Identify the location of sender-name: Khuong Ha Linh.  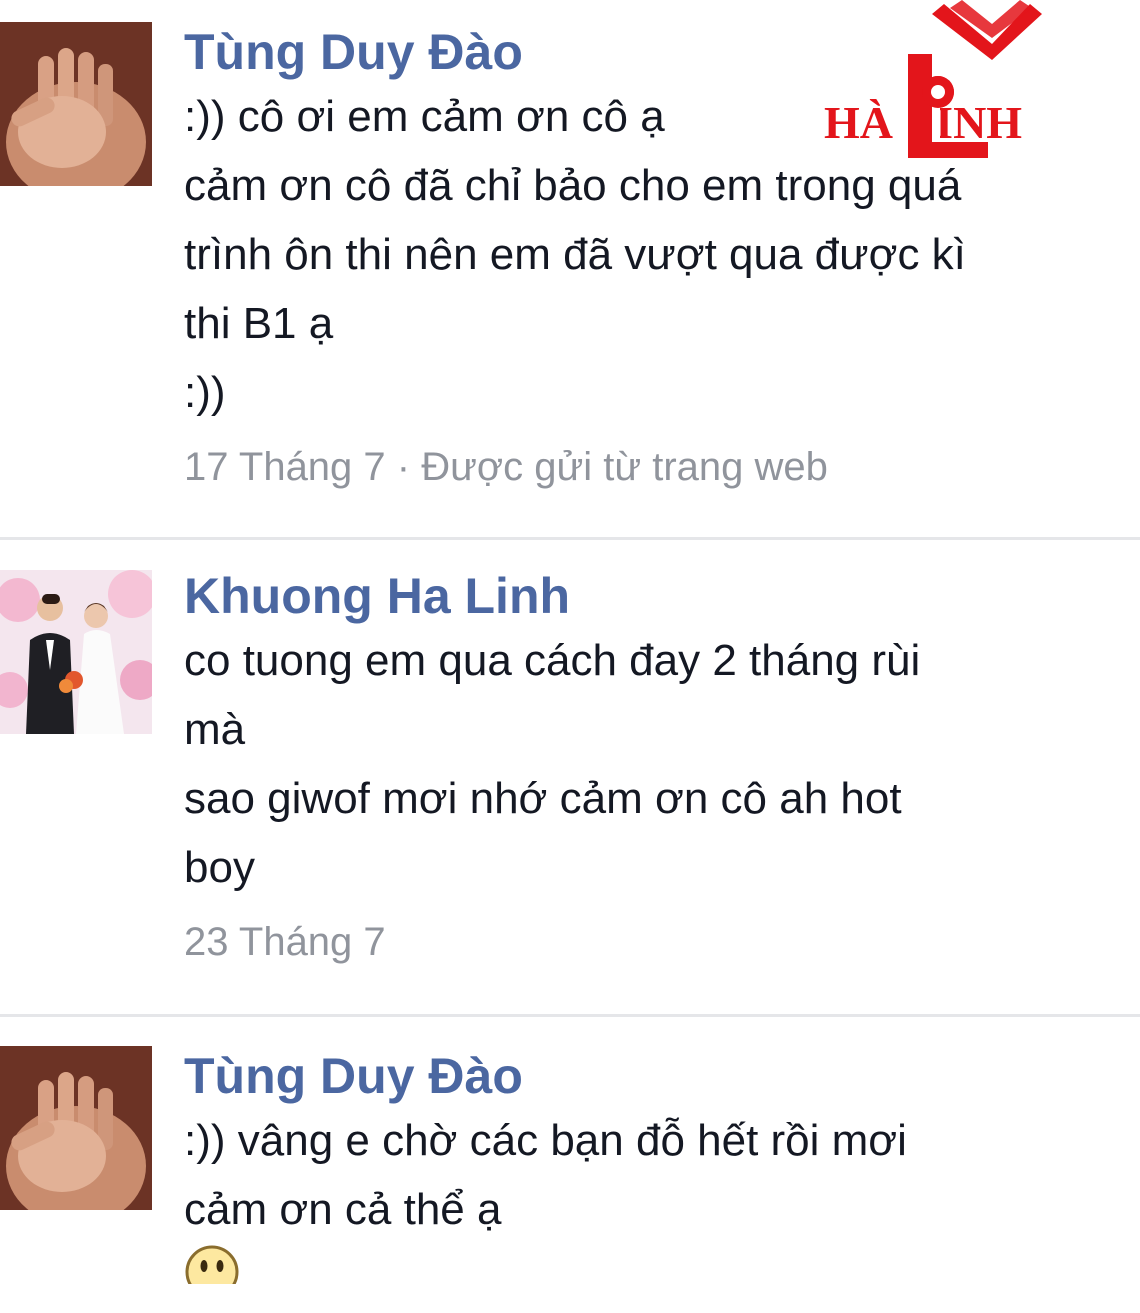
(662, 596).